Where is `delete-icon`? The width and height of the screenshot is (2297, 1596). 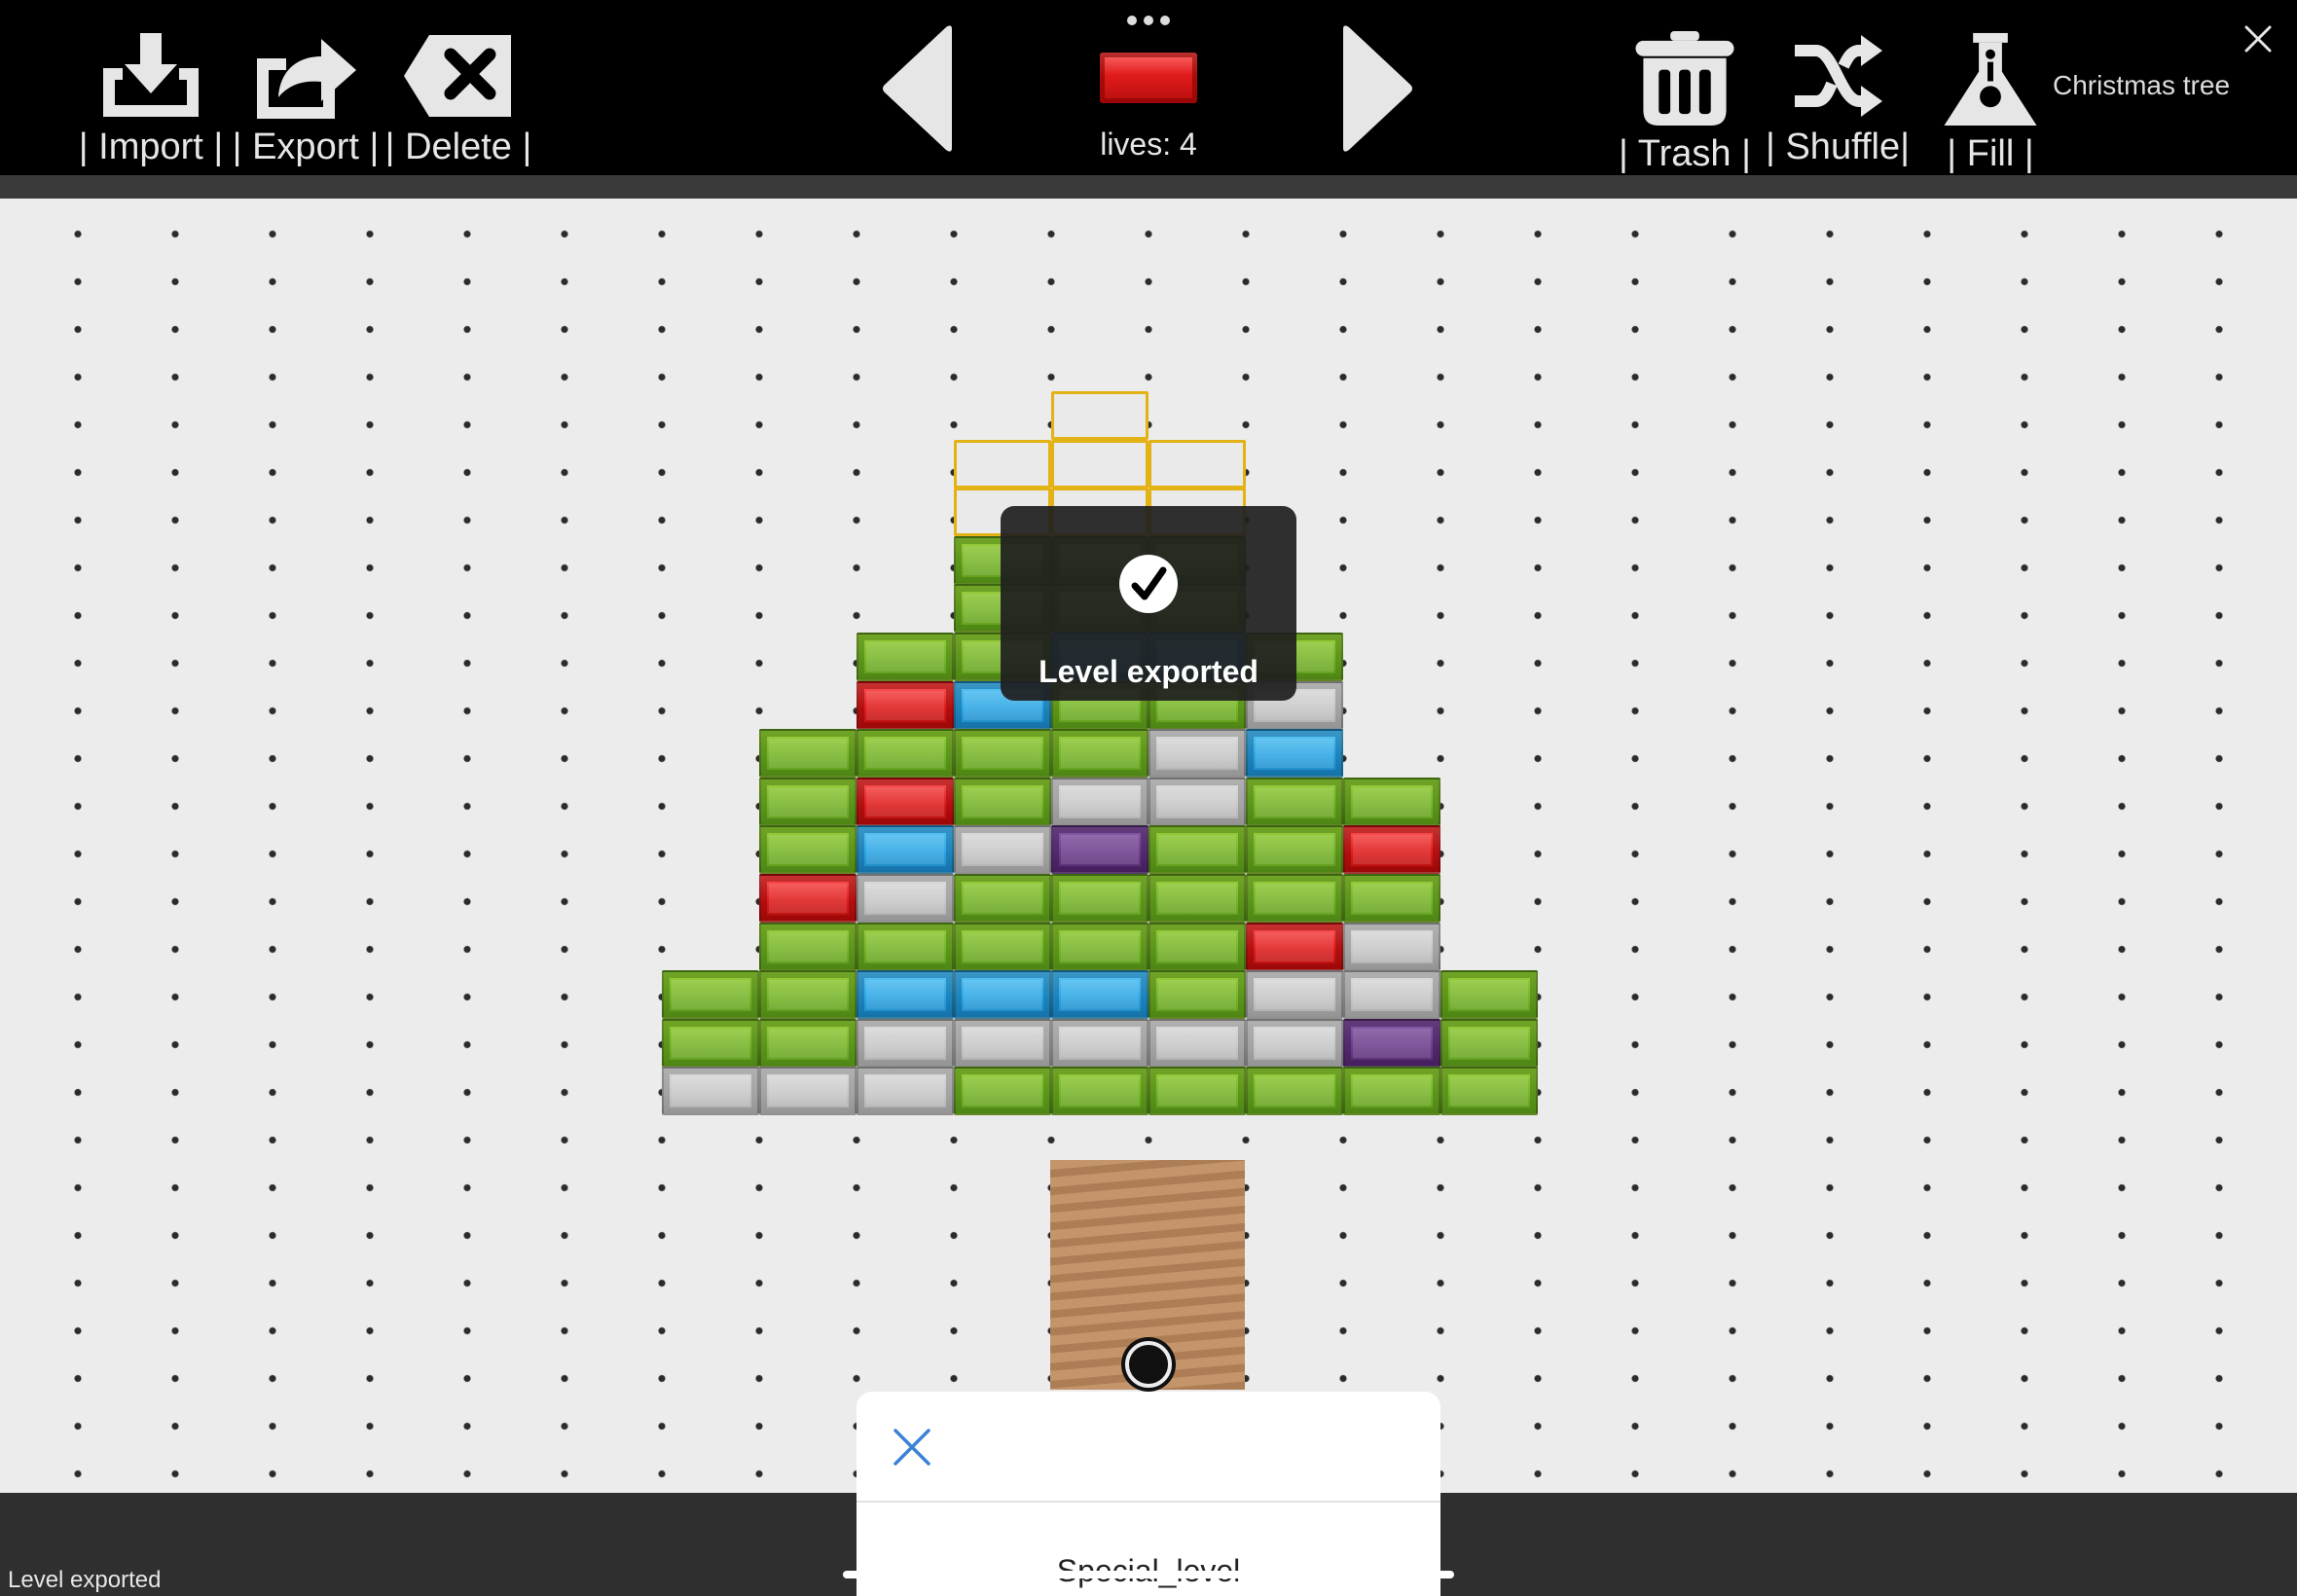
delete-icon is located at coordinates (458, 76).